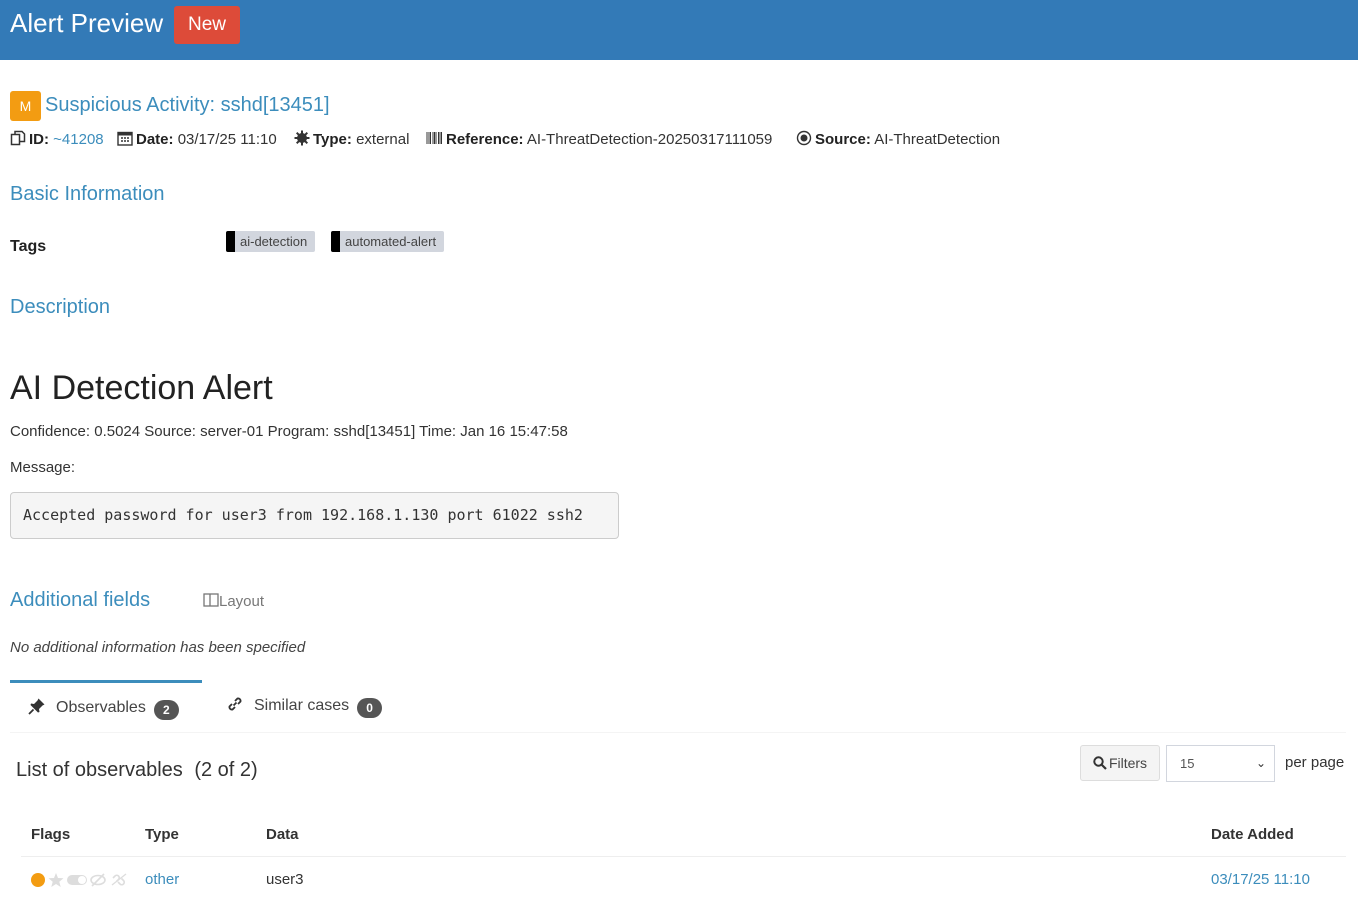 The height and width of the screenshot is (897, 1358). Describe the element at coordinates (1187, 763) in the screenshot. I see `per-page-value: 15` at that location.